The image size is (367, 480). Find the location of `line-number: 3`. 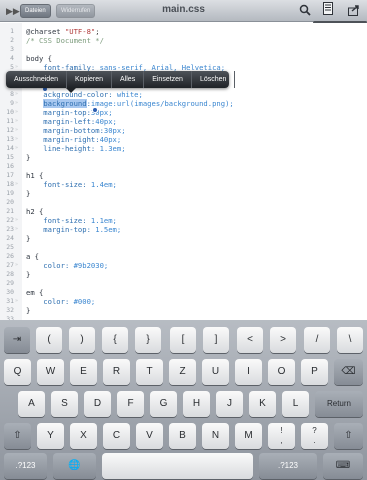

line-number: 3 is located at coordinates (12, 49).